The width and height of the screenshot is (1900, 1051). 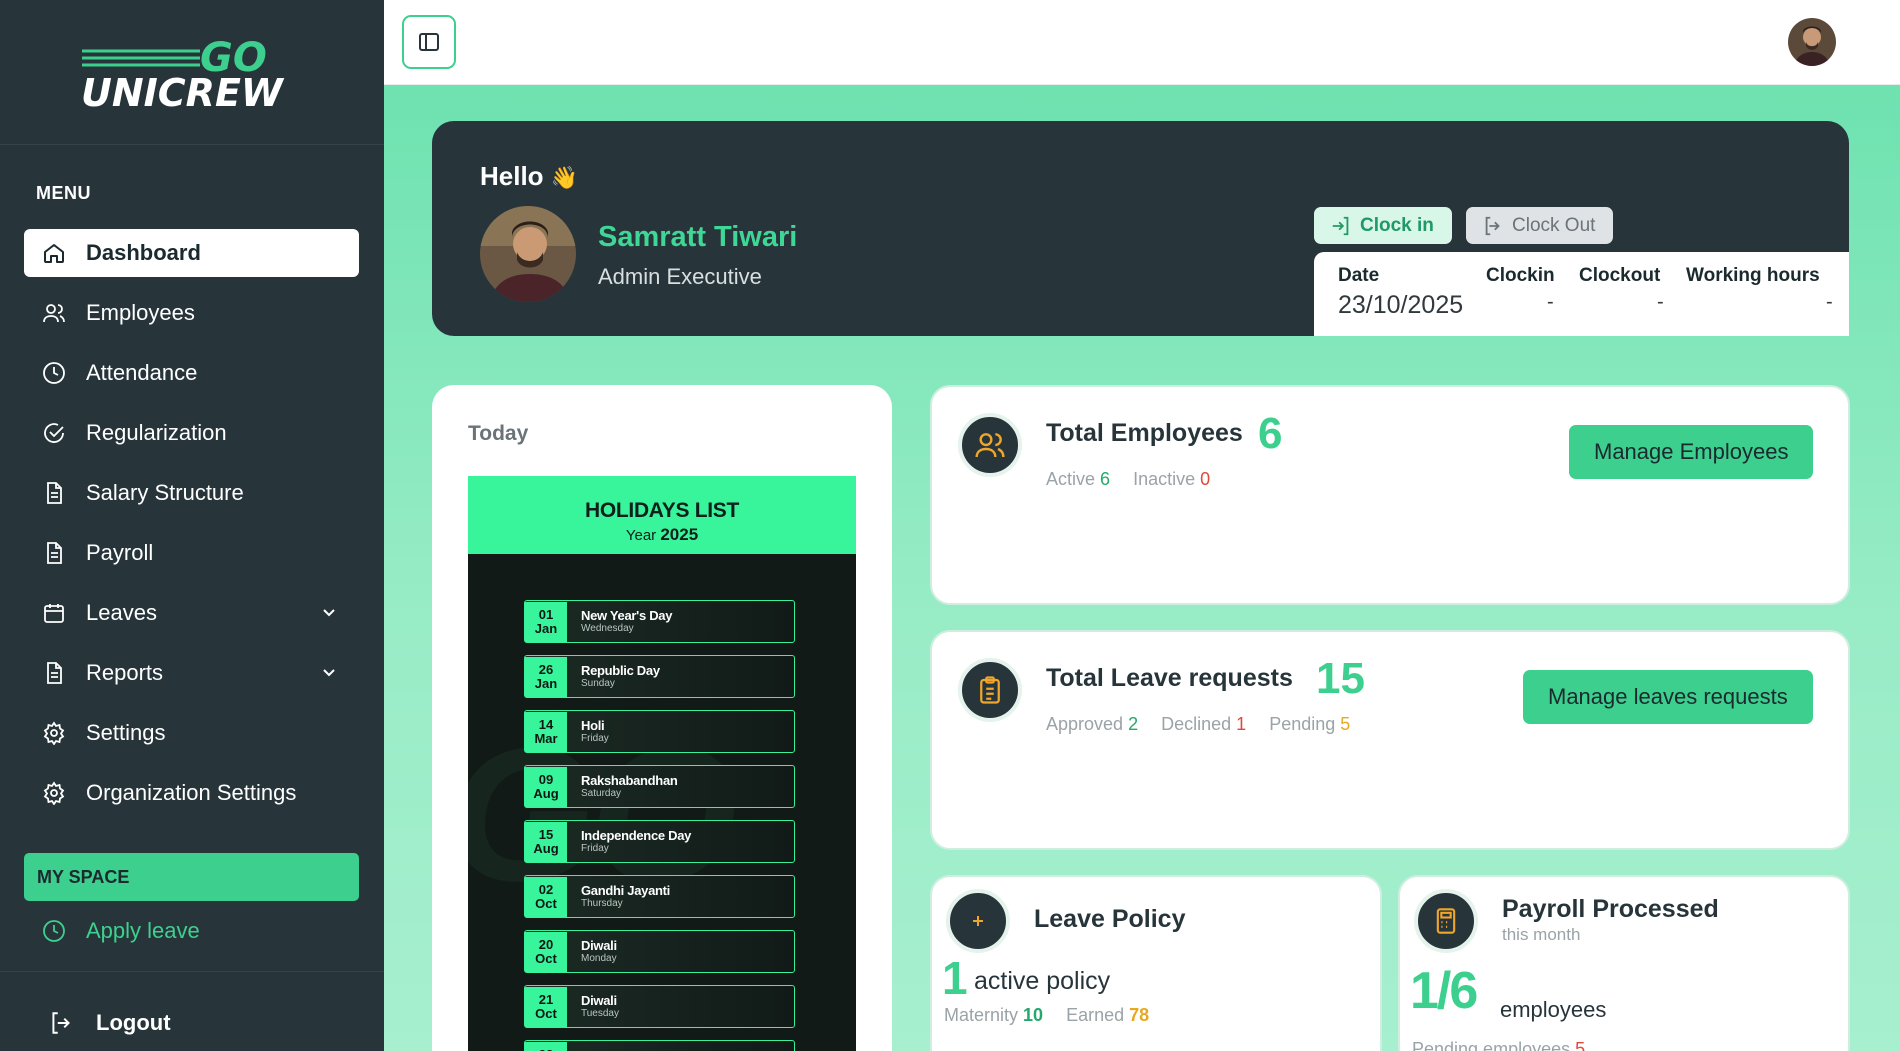 I want to click on active-label: Active, so click(x=1071, y=479).